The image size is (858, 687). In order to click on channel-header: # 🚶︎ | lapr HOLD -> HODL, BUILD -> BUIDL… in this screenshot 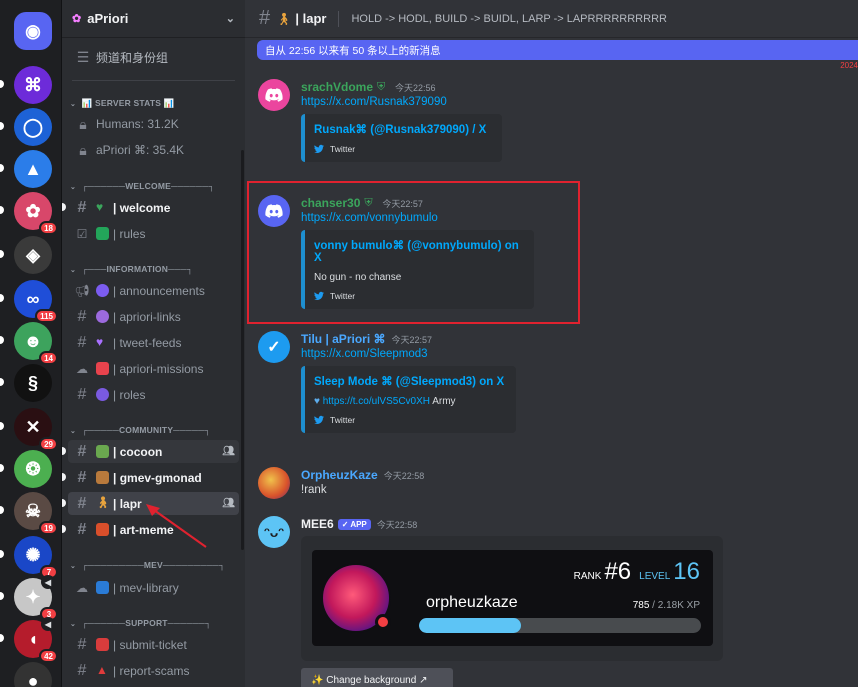, I will do `click(551, 19)`.